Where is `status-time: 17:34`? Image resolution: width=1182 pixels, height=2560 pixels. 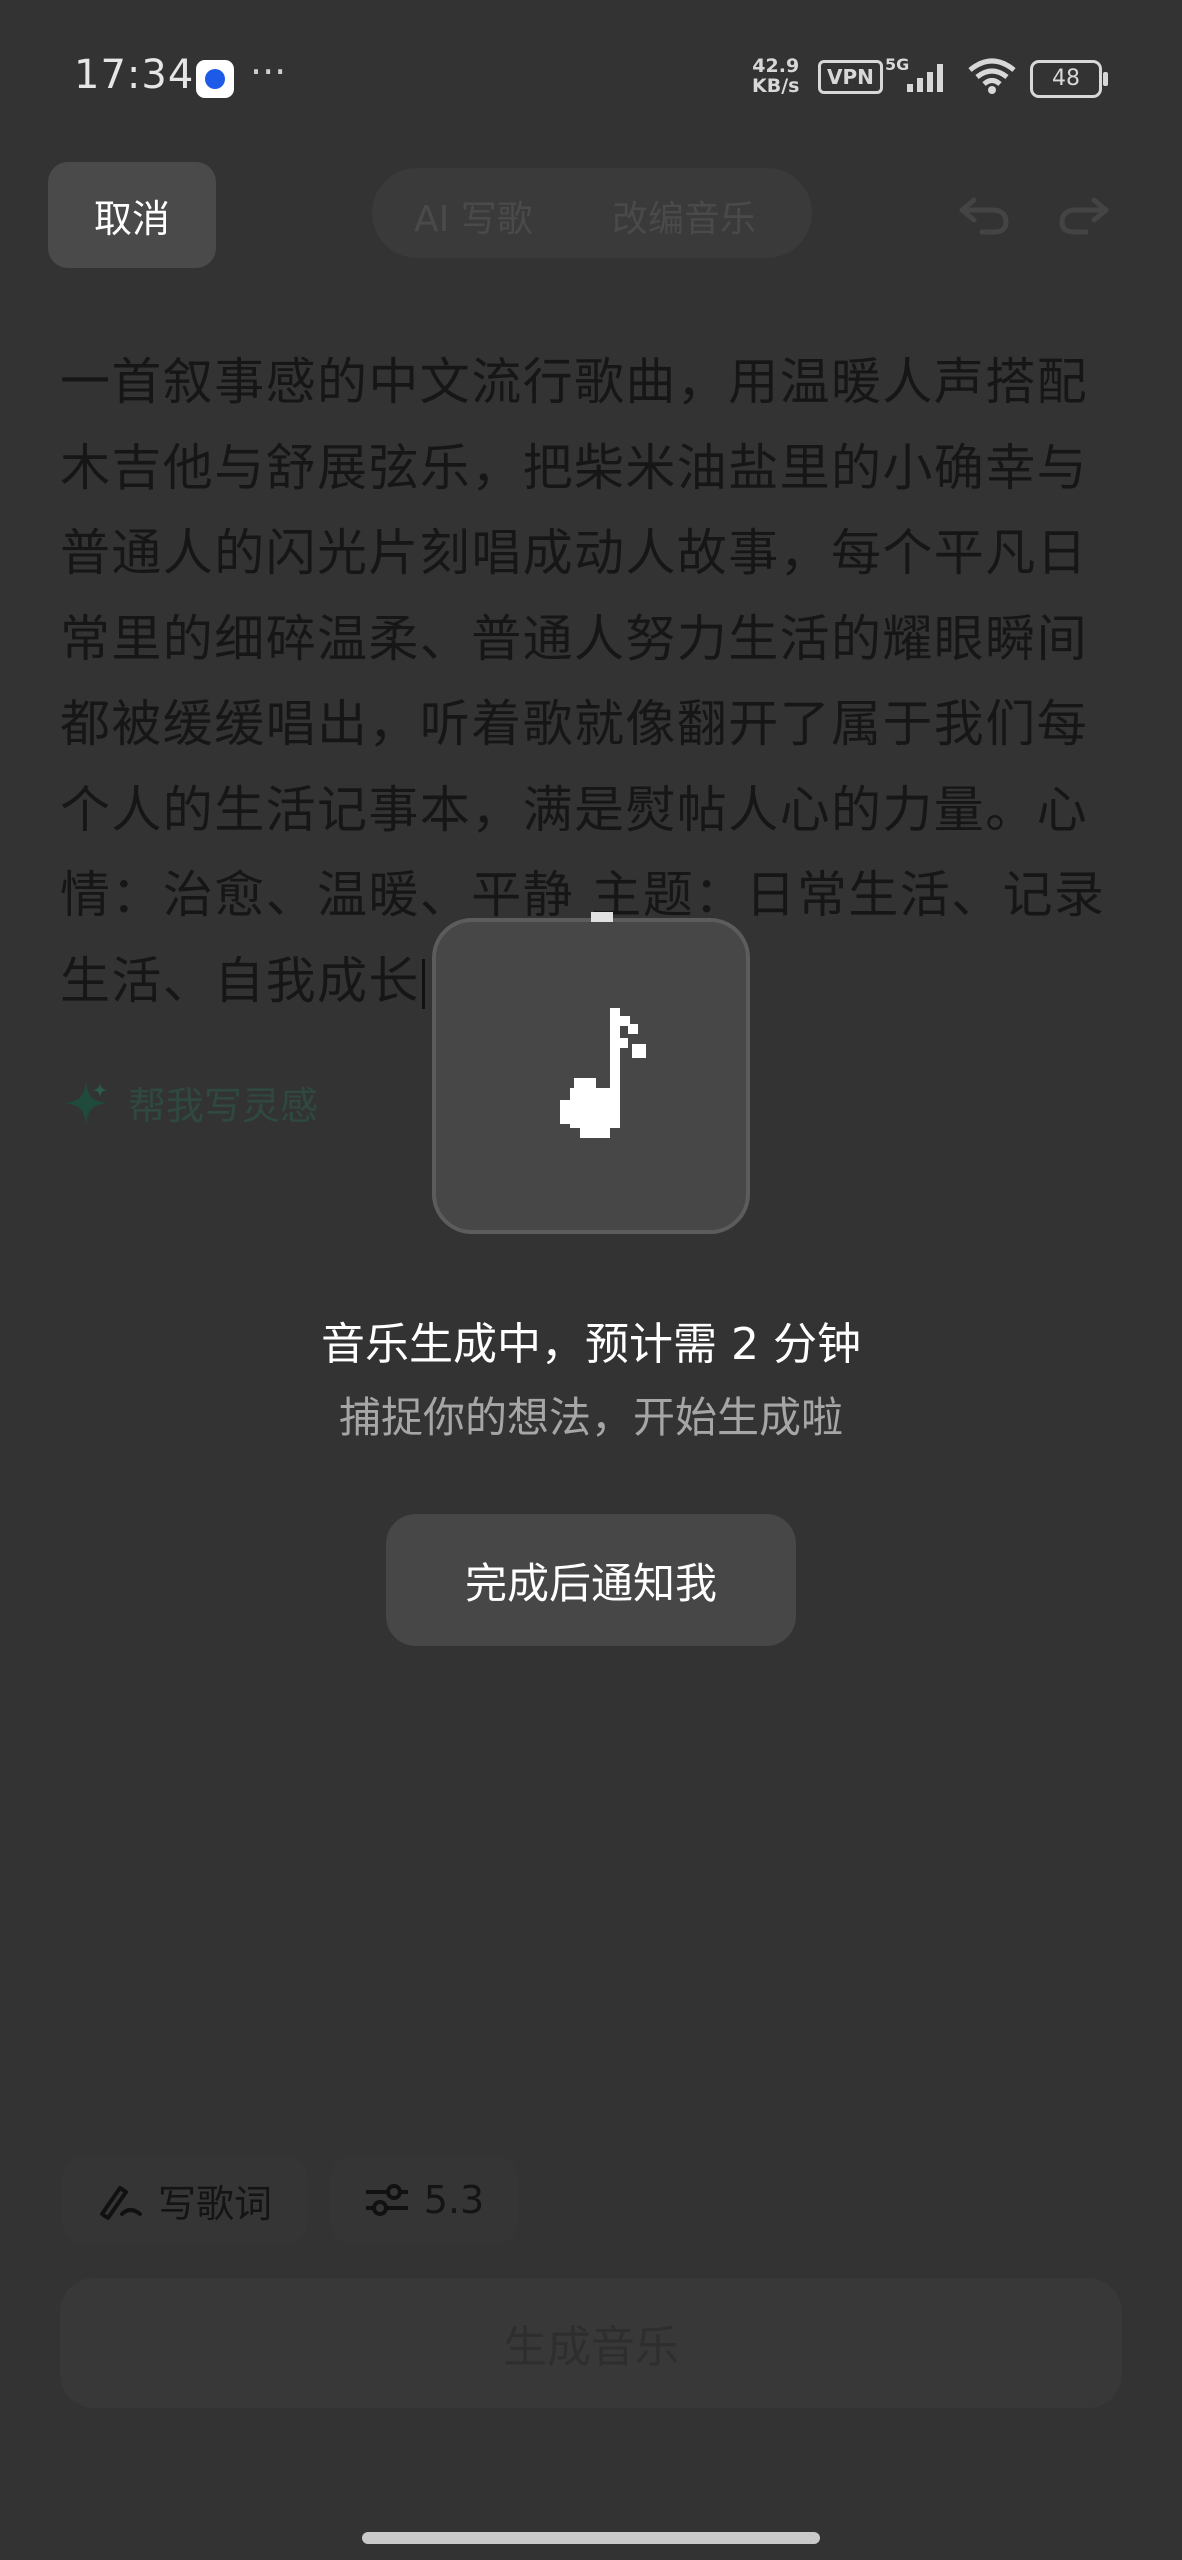 status-time: 17:34 is located at coordinates (134, 75).